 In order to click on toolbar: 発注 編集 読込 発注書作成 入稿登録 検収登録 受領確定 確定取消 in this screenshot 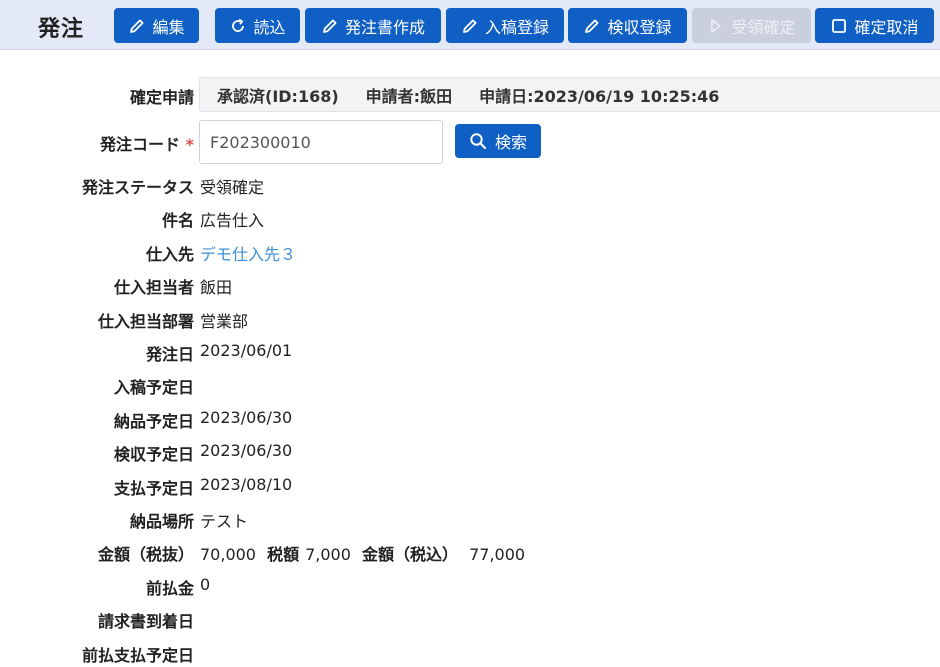, I will do `click(470, 25)`.